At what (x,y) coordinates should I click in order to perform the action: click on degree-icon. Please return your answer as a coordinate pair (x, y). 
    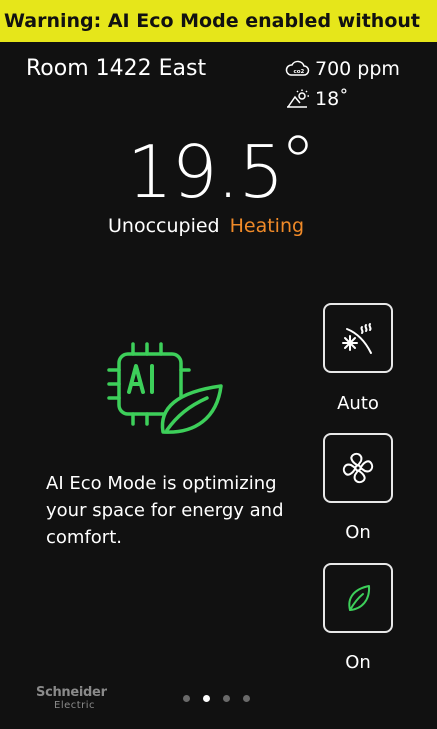
    Looking at the image, I should click on (298, 145).